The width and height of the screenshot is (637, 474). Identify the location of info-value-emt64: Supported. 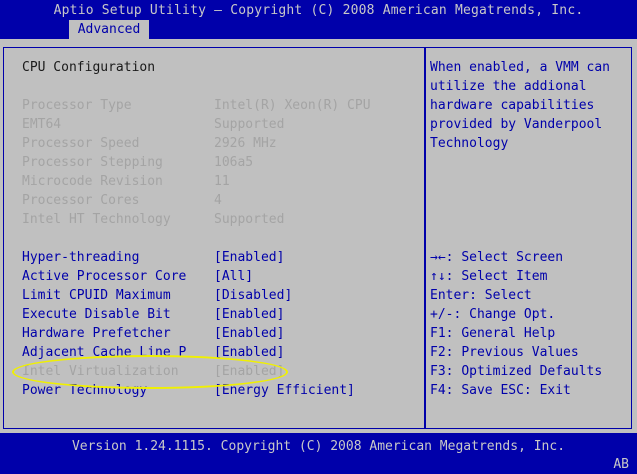
(249, 124).